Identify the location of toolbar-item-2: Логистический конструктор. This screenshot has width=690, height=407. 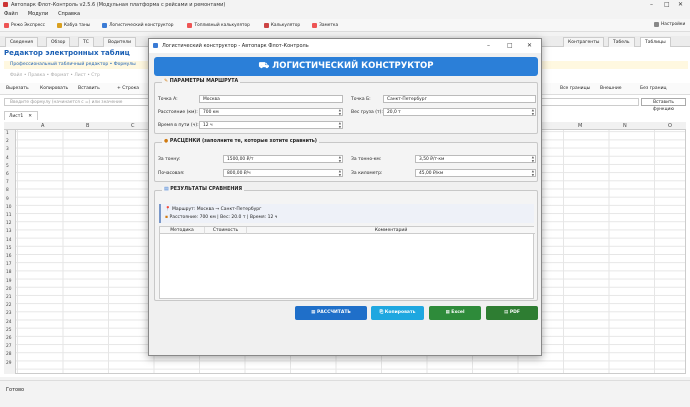
(137, 25).